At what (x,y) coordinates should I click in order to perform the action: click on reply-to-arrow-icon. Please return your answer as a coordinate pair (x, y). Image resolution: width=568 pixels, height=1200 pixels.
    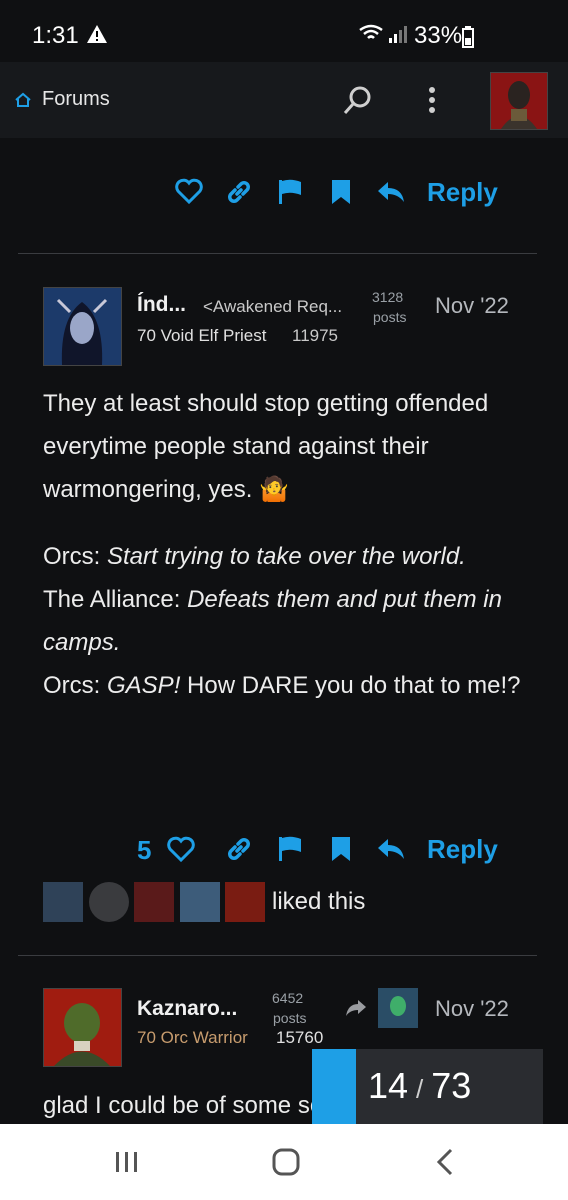
    Looking at the image, I should click on (356, 1010).